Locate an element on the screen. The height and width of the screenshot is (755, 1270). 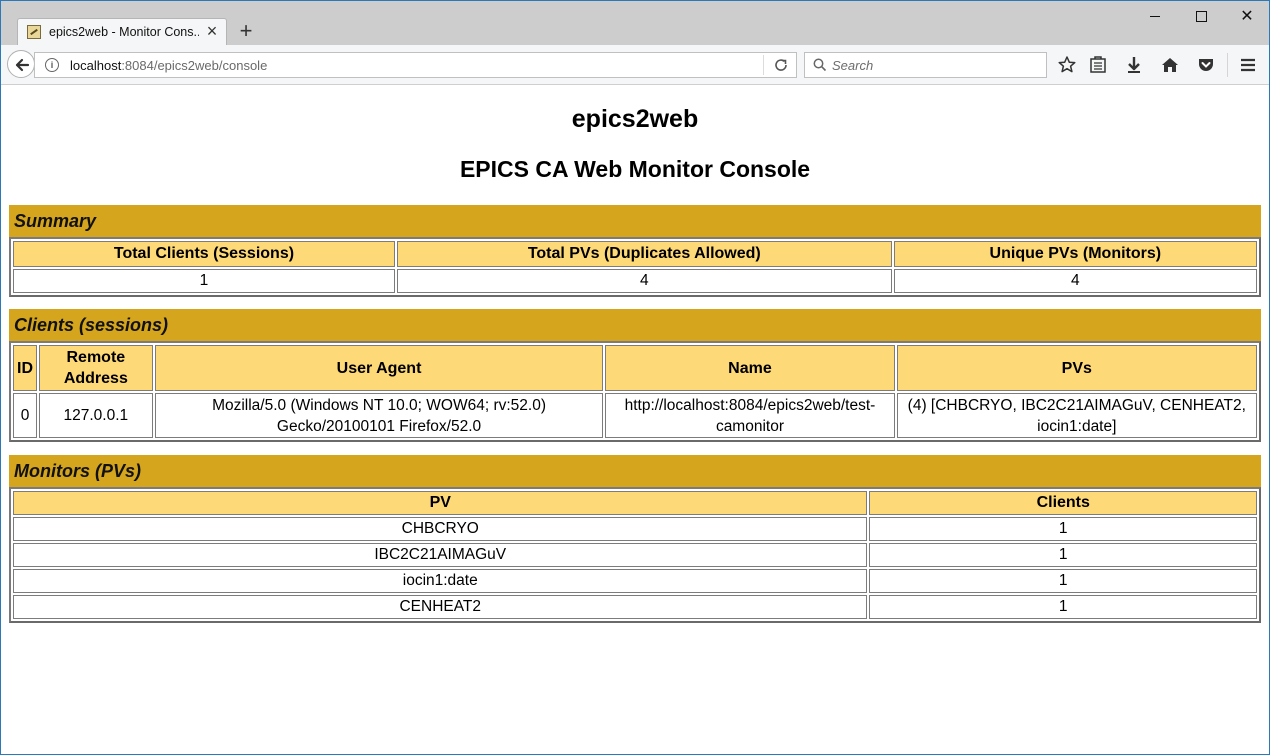
client-id: 0 is located at coordinates (25, 415).